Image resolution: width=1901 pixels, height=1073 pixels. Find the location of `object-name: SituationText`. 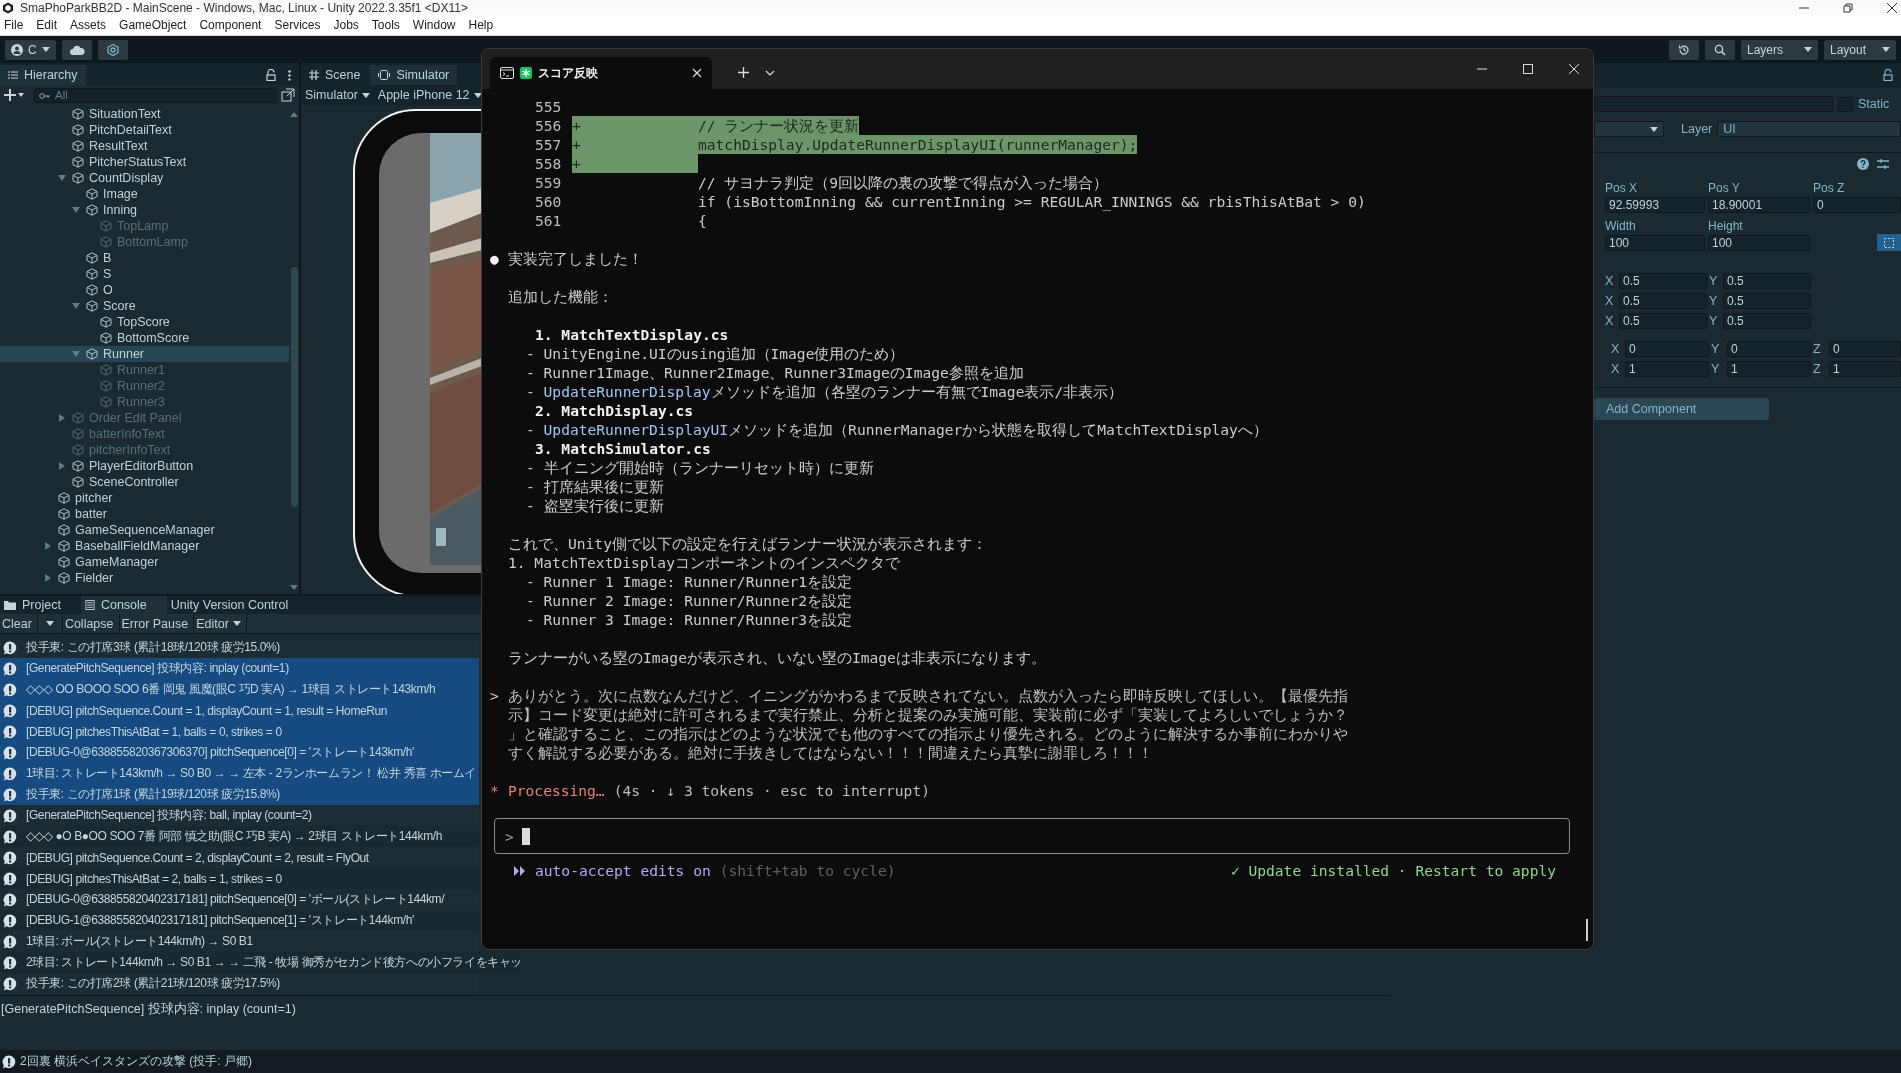

object-name: SituationText is located at coordinates (125, 114).